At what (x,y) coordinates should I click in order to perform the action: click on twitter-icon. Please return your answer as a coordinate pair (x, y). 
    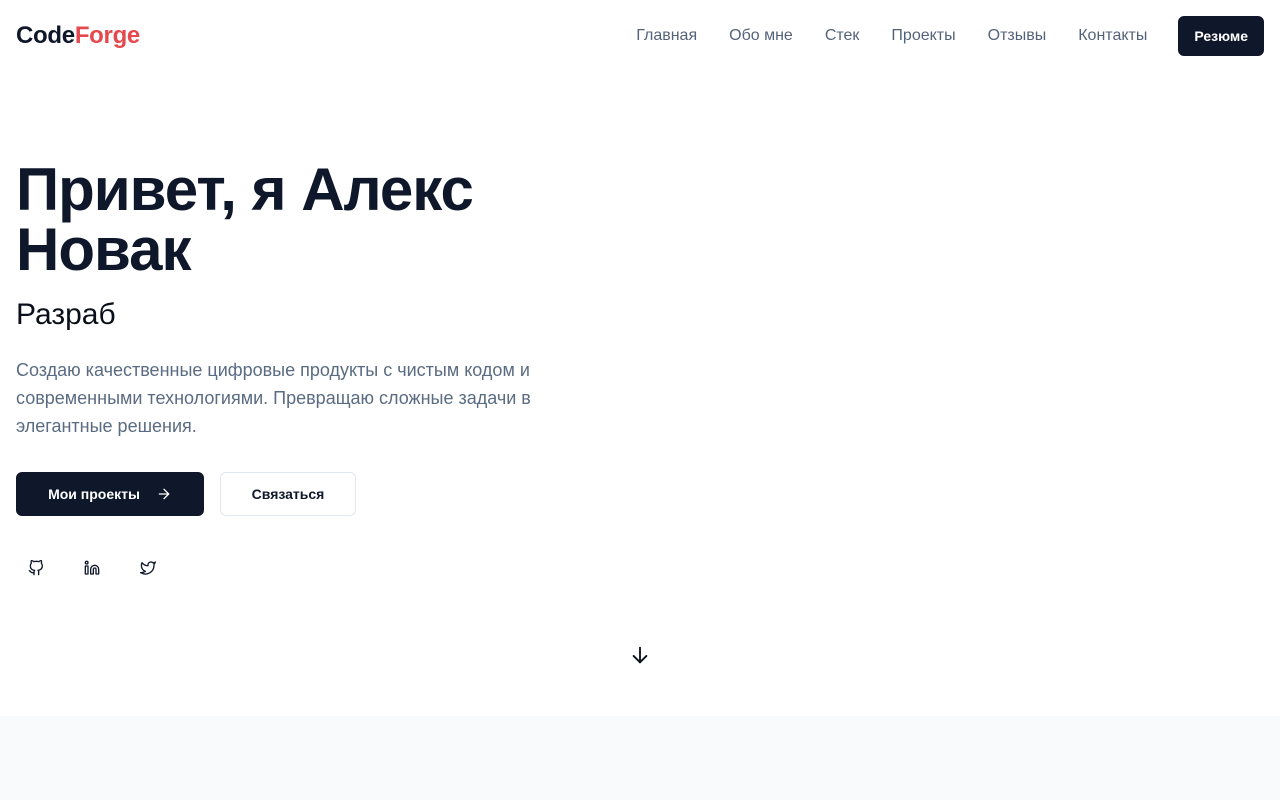
    Looking at the image, I should click on (148, 568).